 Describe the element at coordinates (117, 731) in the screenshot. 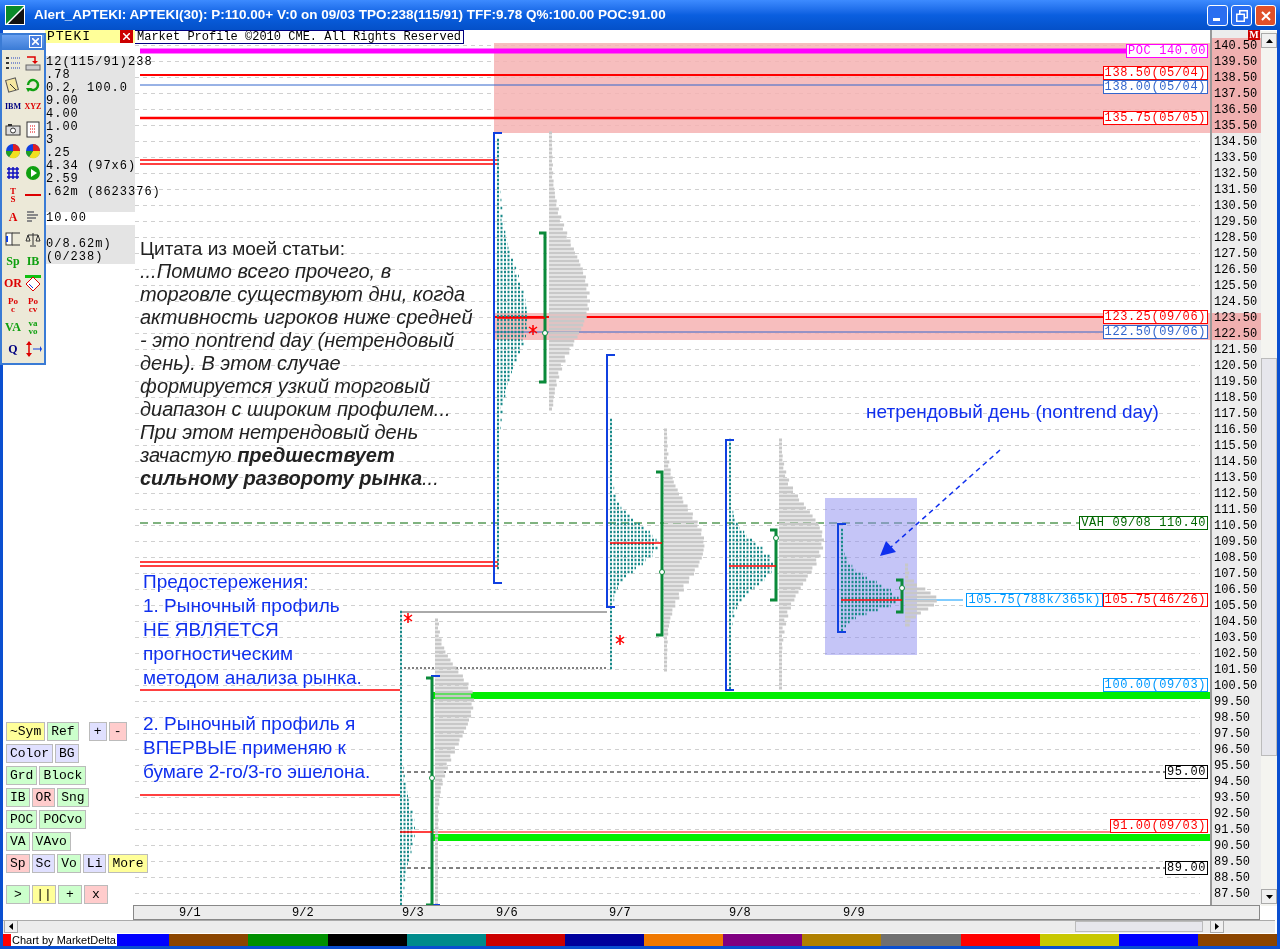

I see `panel-button: -` at that location.